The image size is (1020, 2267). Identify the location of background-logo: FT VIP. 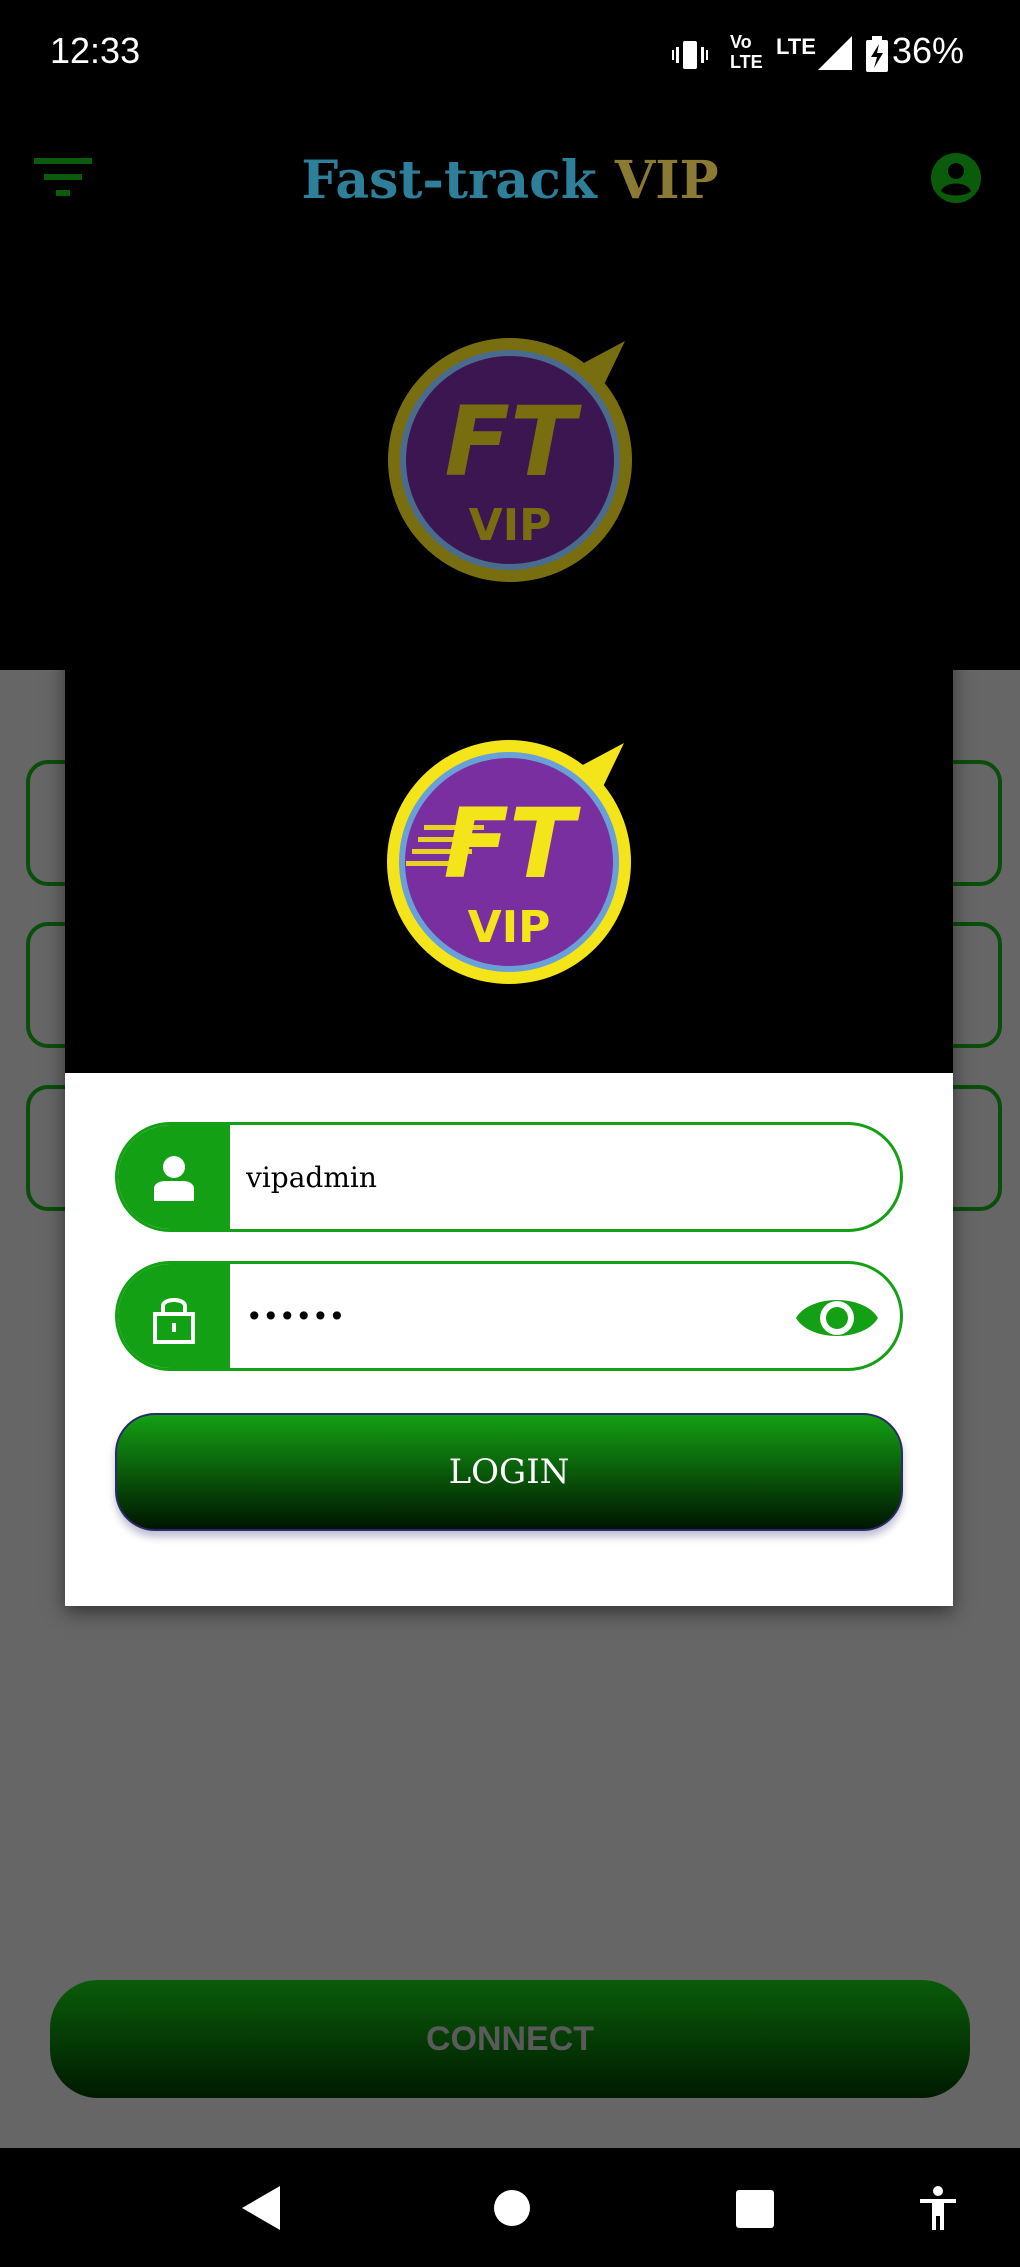
(510, 460).